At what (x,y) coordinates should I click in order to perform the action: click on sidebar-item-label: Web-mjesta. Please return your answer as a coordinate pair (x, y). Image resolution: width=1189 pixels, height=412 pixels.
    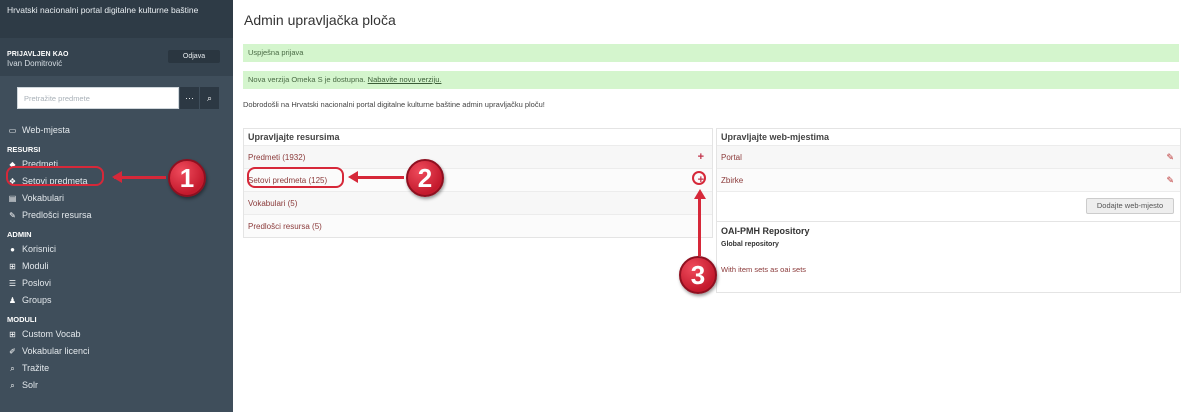
    Looking at the image, I should click on (46, 130).